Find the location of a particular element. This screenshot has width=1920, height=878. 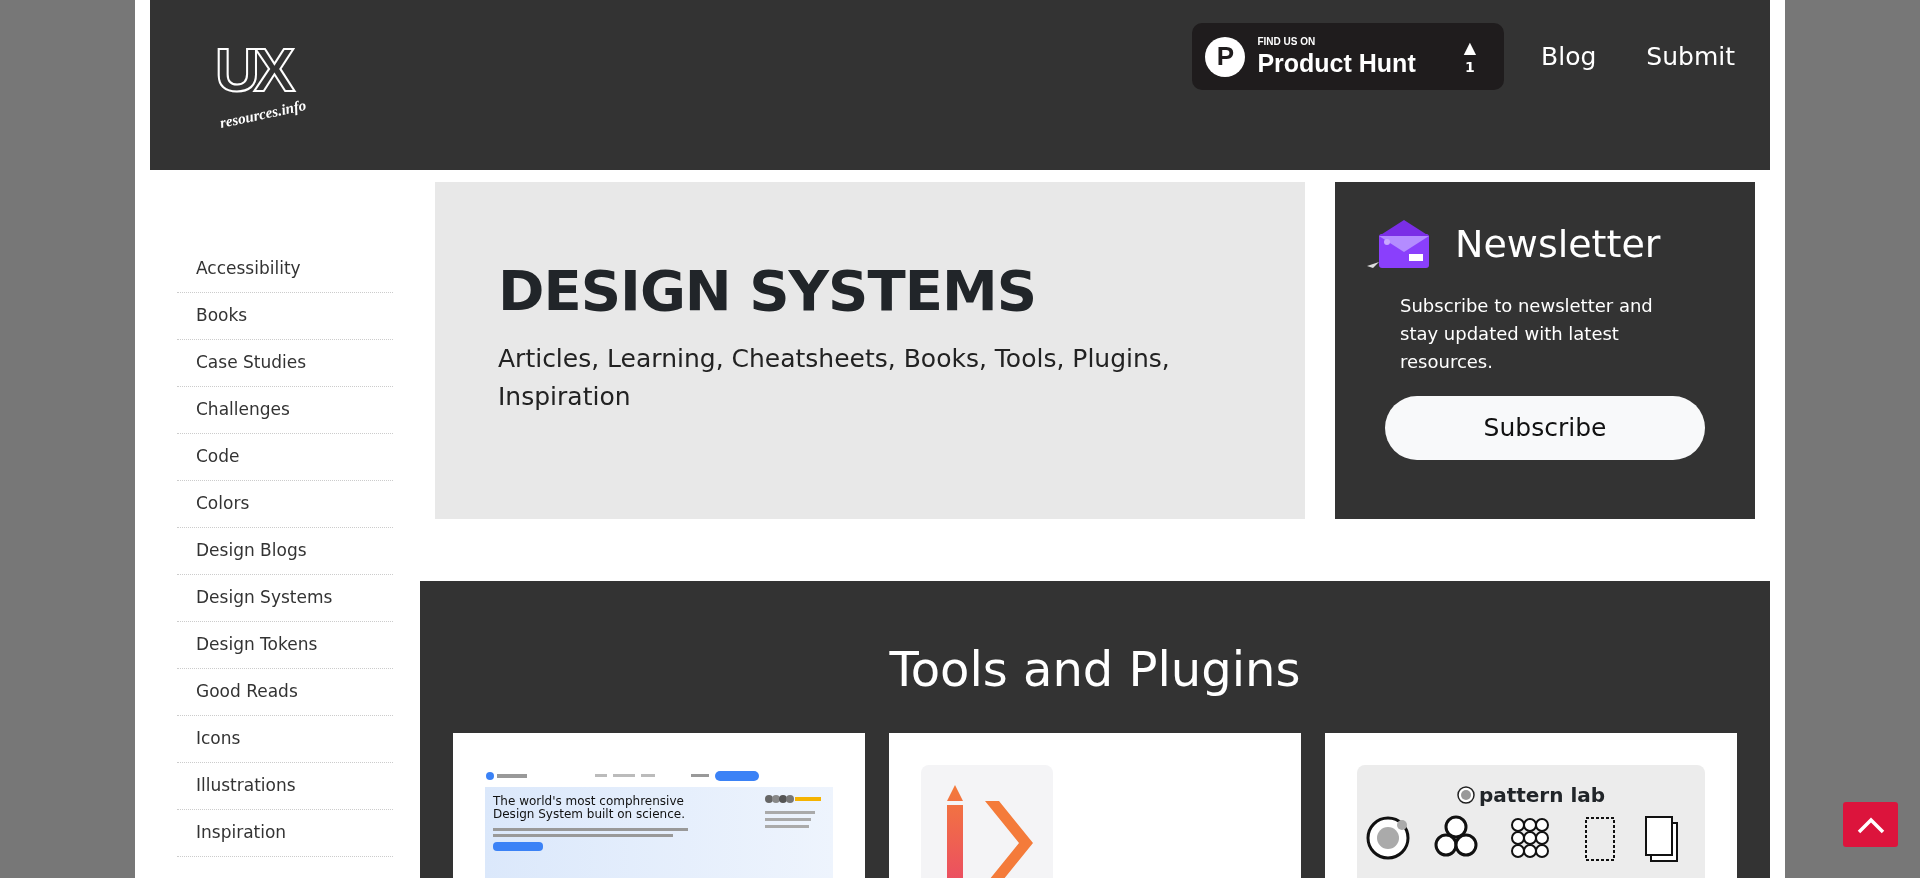

logo-mark: UX is located at coordinates (261, 70).